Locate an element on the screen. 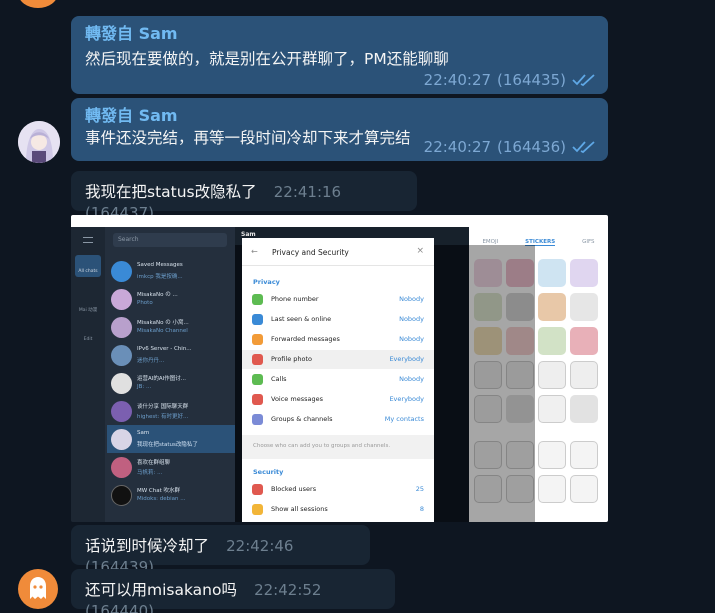 Image resolution: width=715 pixels, height=613 pixels. row-label: Phone number is located at coordinates (295, 299).